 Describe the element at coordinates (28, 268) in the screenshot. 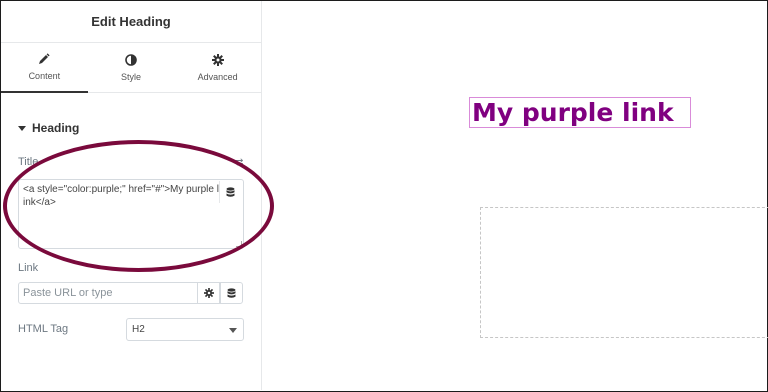

I see `link-field-label: Link` at that location.